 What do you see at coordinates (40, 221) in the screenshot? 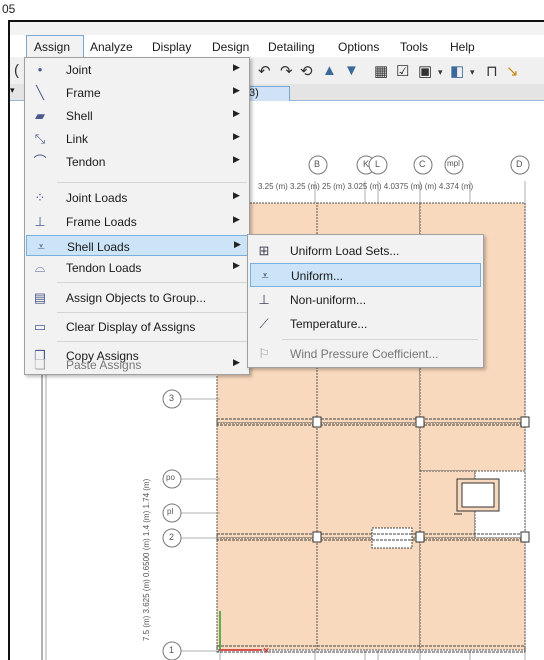
I see `frame-loads-icon: ⊥` at bounding box center [40, 221].